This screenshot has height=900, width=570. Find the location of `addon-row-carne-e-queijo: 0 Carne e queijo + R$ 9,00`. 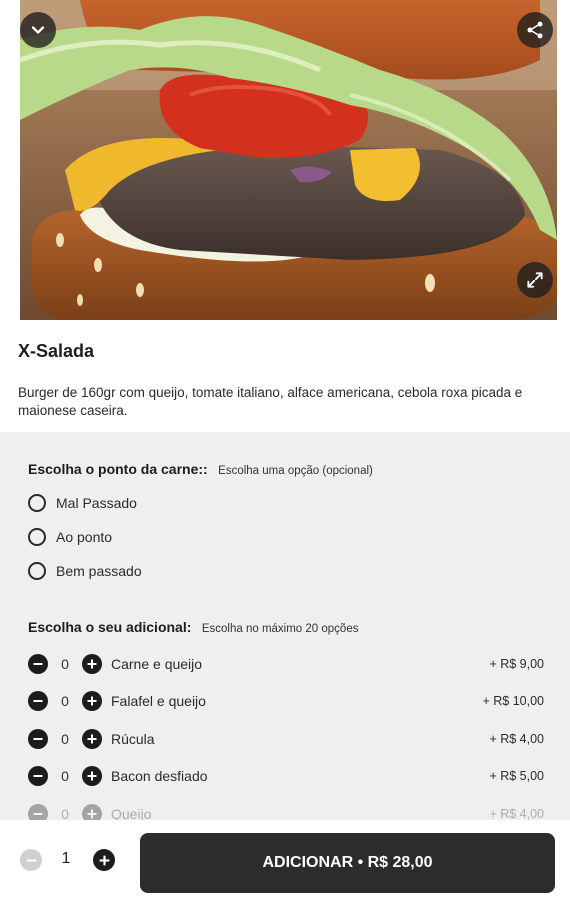

addon-row-carne-e-queijo: 0 Carne e queijo + R$ 9,00 is located at coordinates (286, 664).